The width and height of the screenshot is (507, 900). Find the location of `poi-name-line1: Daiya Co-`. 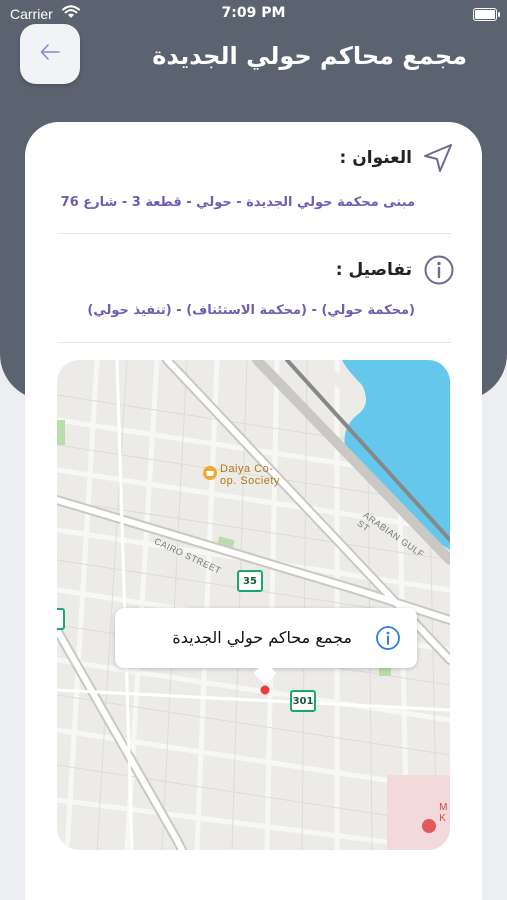

poi-name-line1: Daiya Co- is located at coordinates (247, 469).